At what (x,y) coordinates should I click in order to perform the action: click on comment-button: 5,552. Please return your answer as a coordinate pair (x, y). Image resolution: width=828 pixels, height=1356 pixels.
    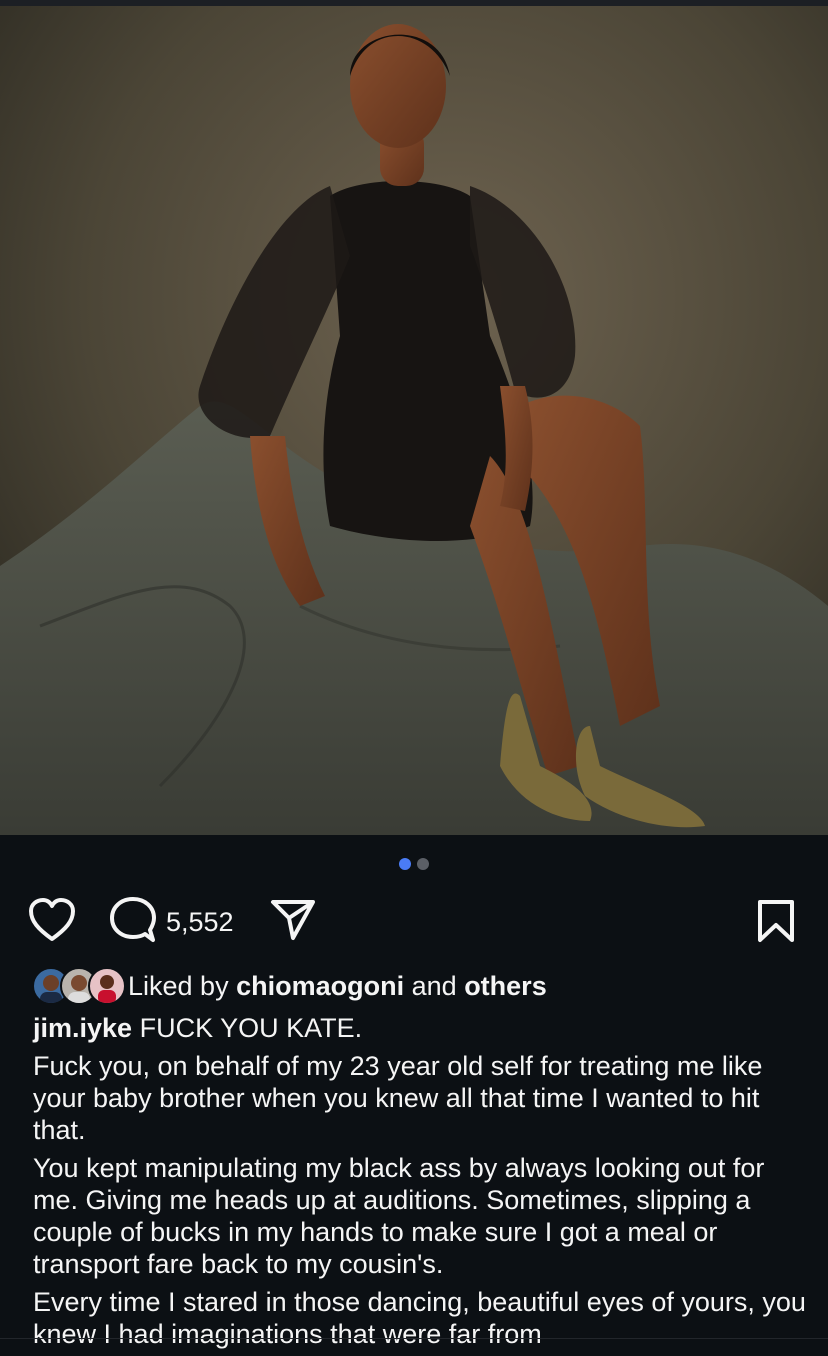
    Looking at the image, I should click on (172, 922).